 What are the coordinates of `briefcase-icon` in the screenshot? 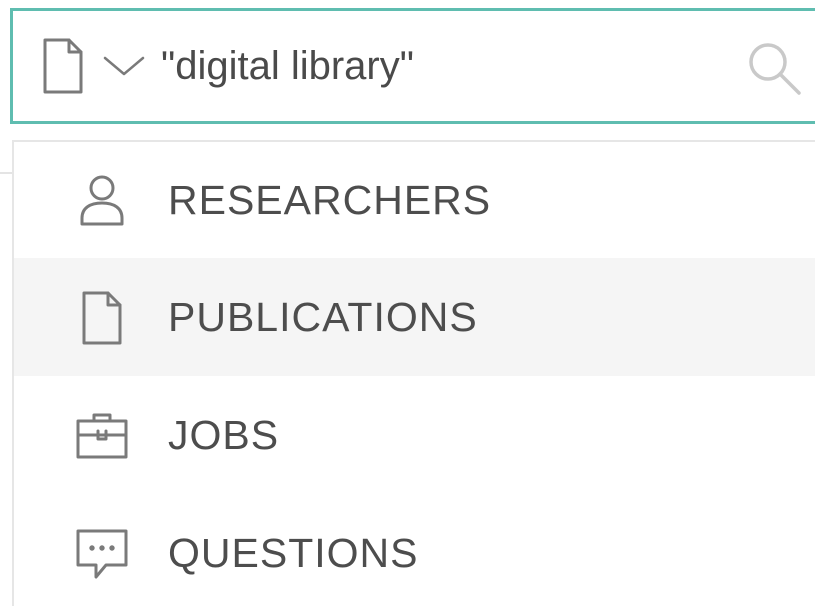 It's located at (102, 435).